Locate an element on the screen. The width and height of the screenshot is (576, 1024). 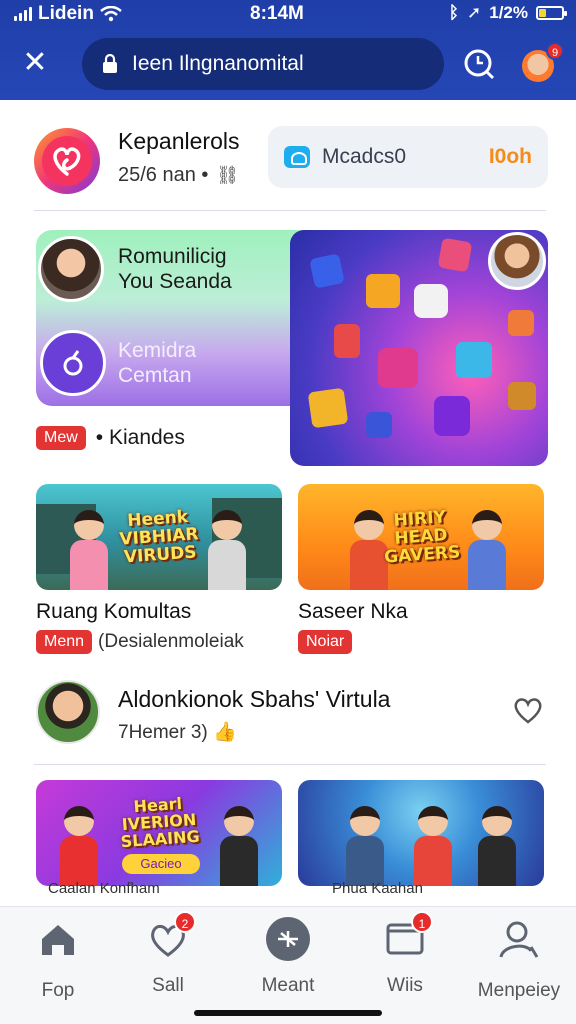
signal-icon is located at coordinates (23, 14).